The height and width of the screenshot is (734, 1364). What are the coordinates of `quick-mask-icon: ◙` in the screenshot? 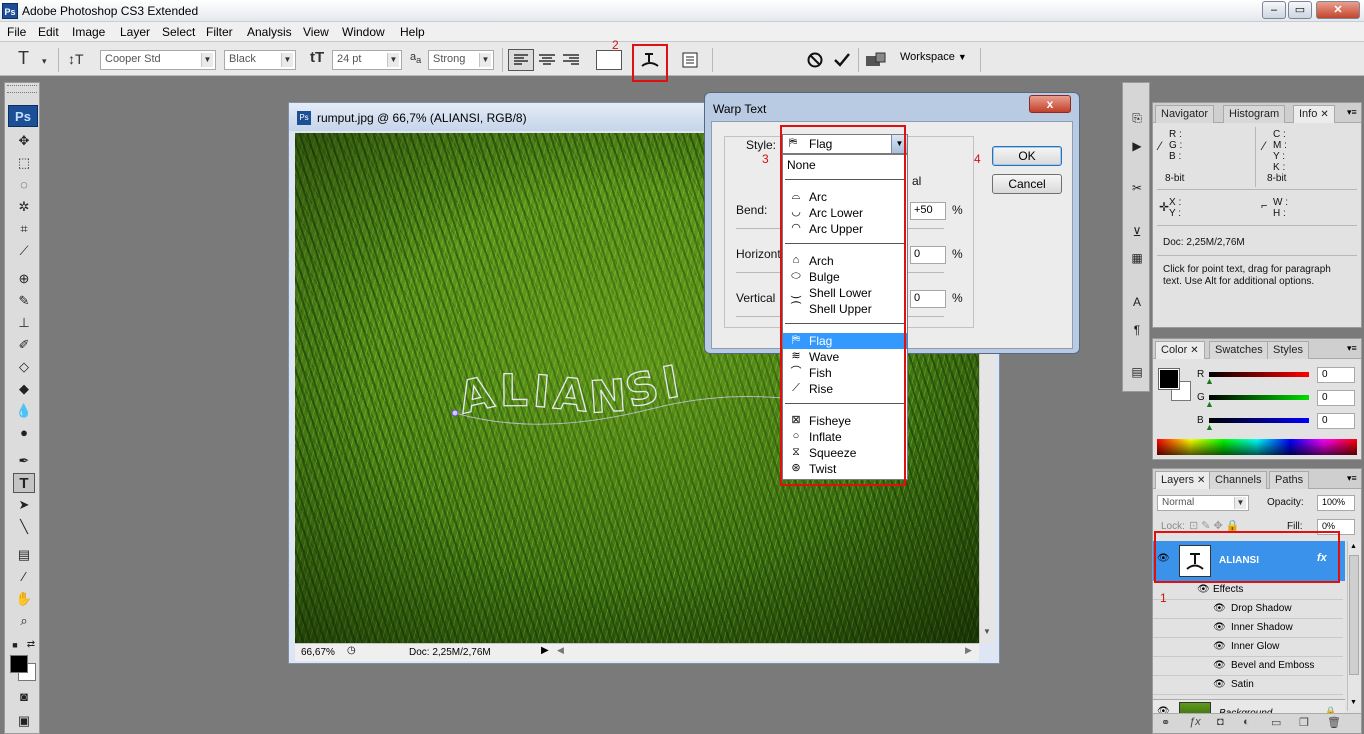 It's located at (24, 697).